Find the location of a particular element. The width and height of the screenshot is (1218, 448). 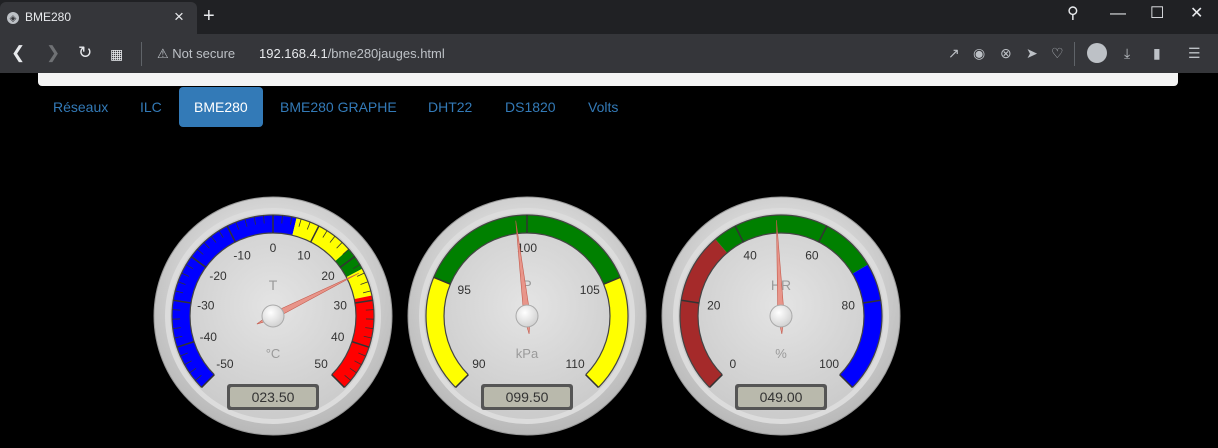

humidity-gauge: 020406080100HR%049.00 is located at coordinates (781, 316).